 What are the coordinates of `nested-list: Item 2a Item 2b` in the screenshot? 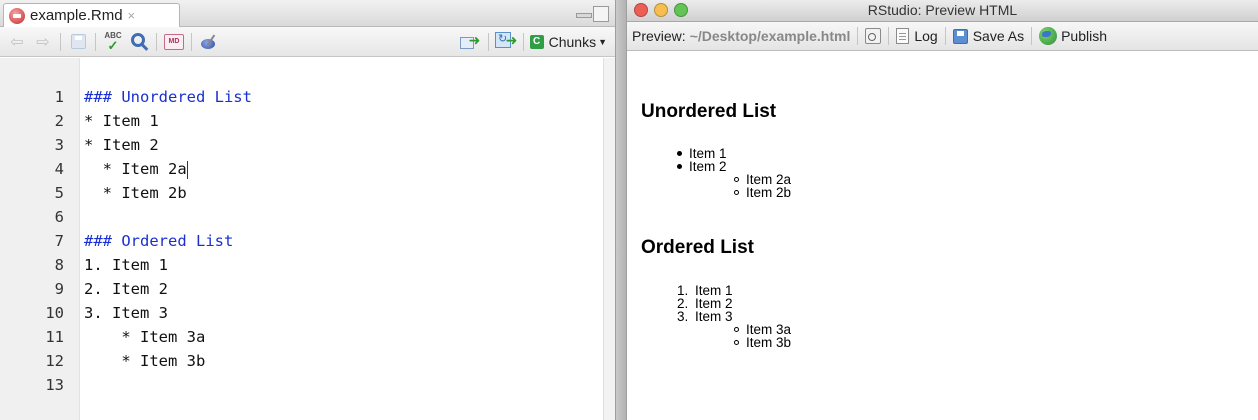 It's located at (762, 186).